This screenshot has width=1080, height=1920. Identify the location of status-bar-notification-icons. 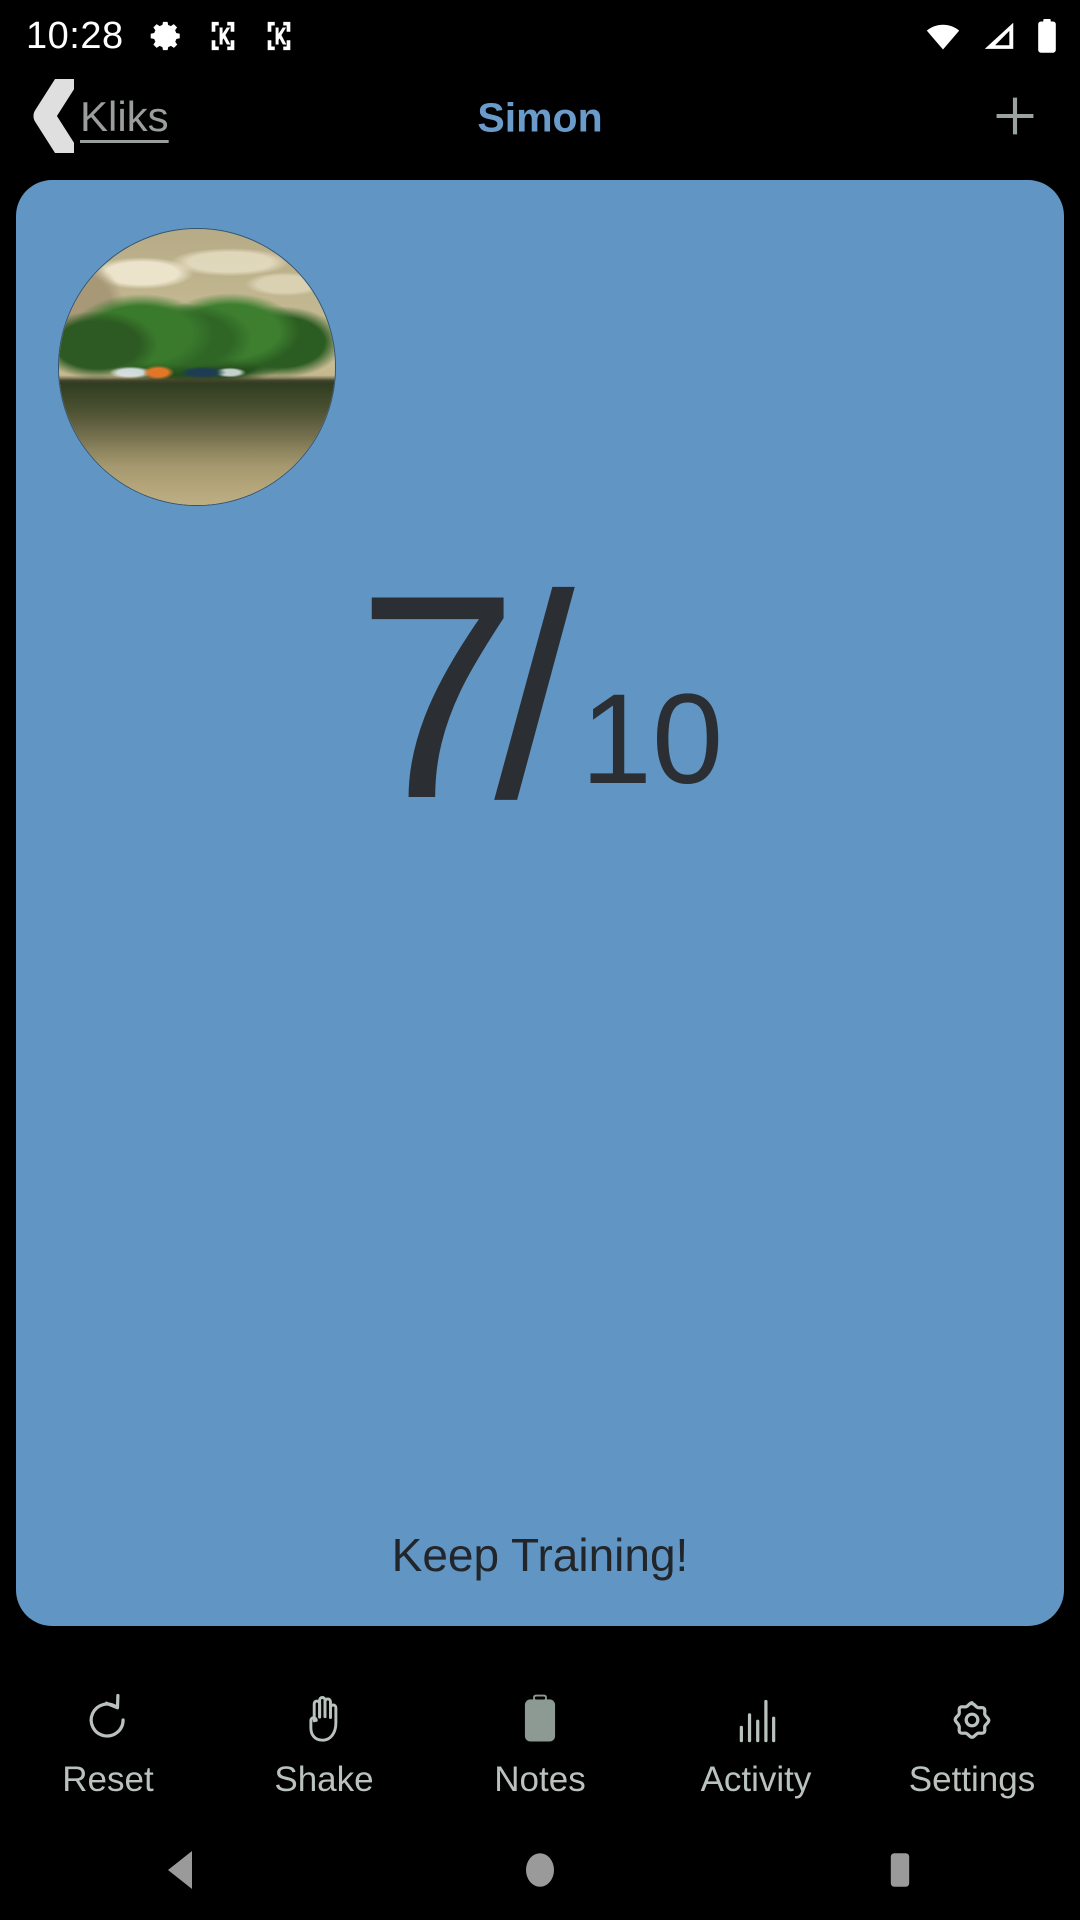
(223, 36).